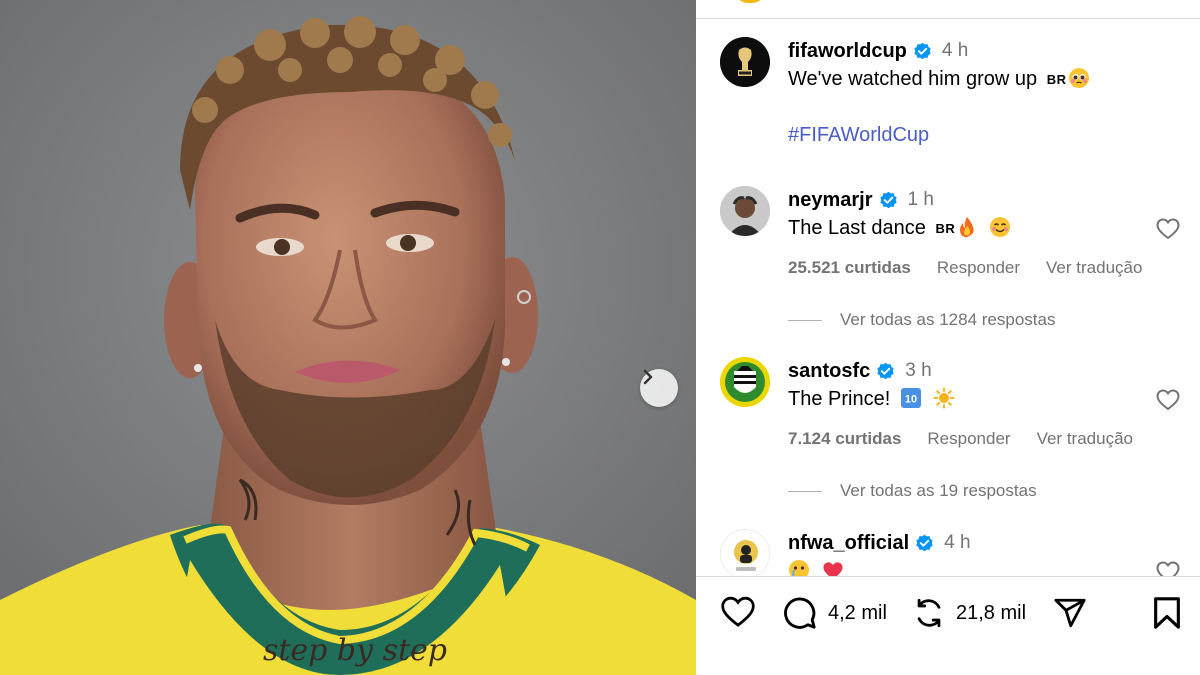 This screenshot has width=1200, height=675. I want to click on pleading-emoji-icon, so click(1079, 82).